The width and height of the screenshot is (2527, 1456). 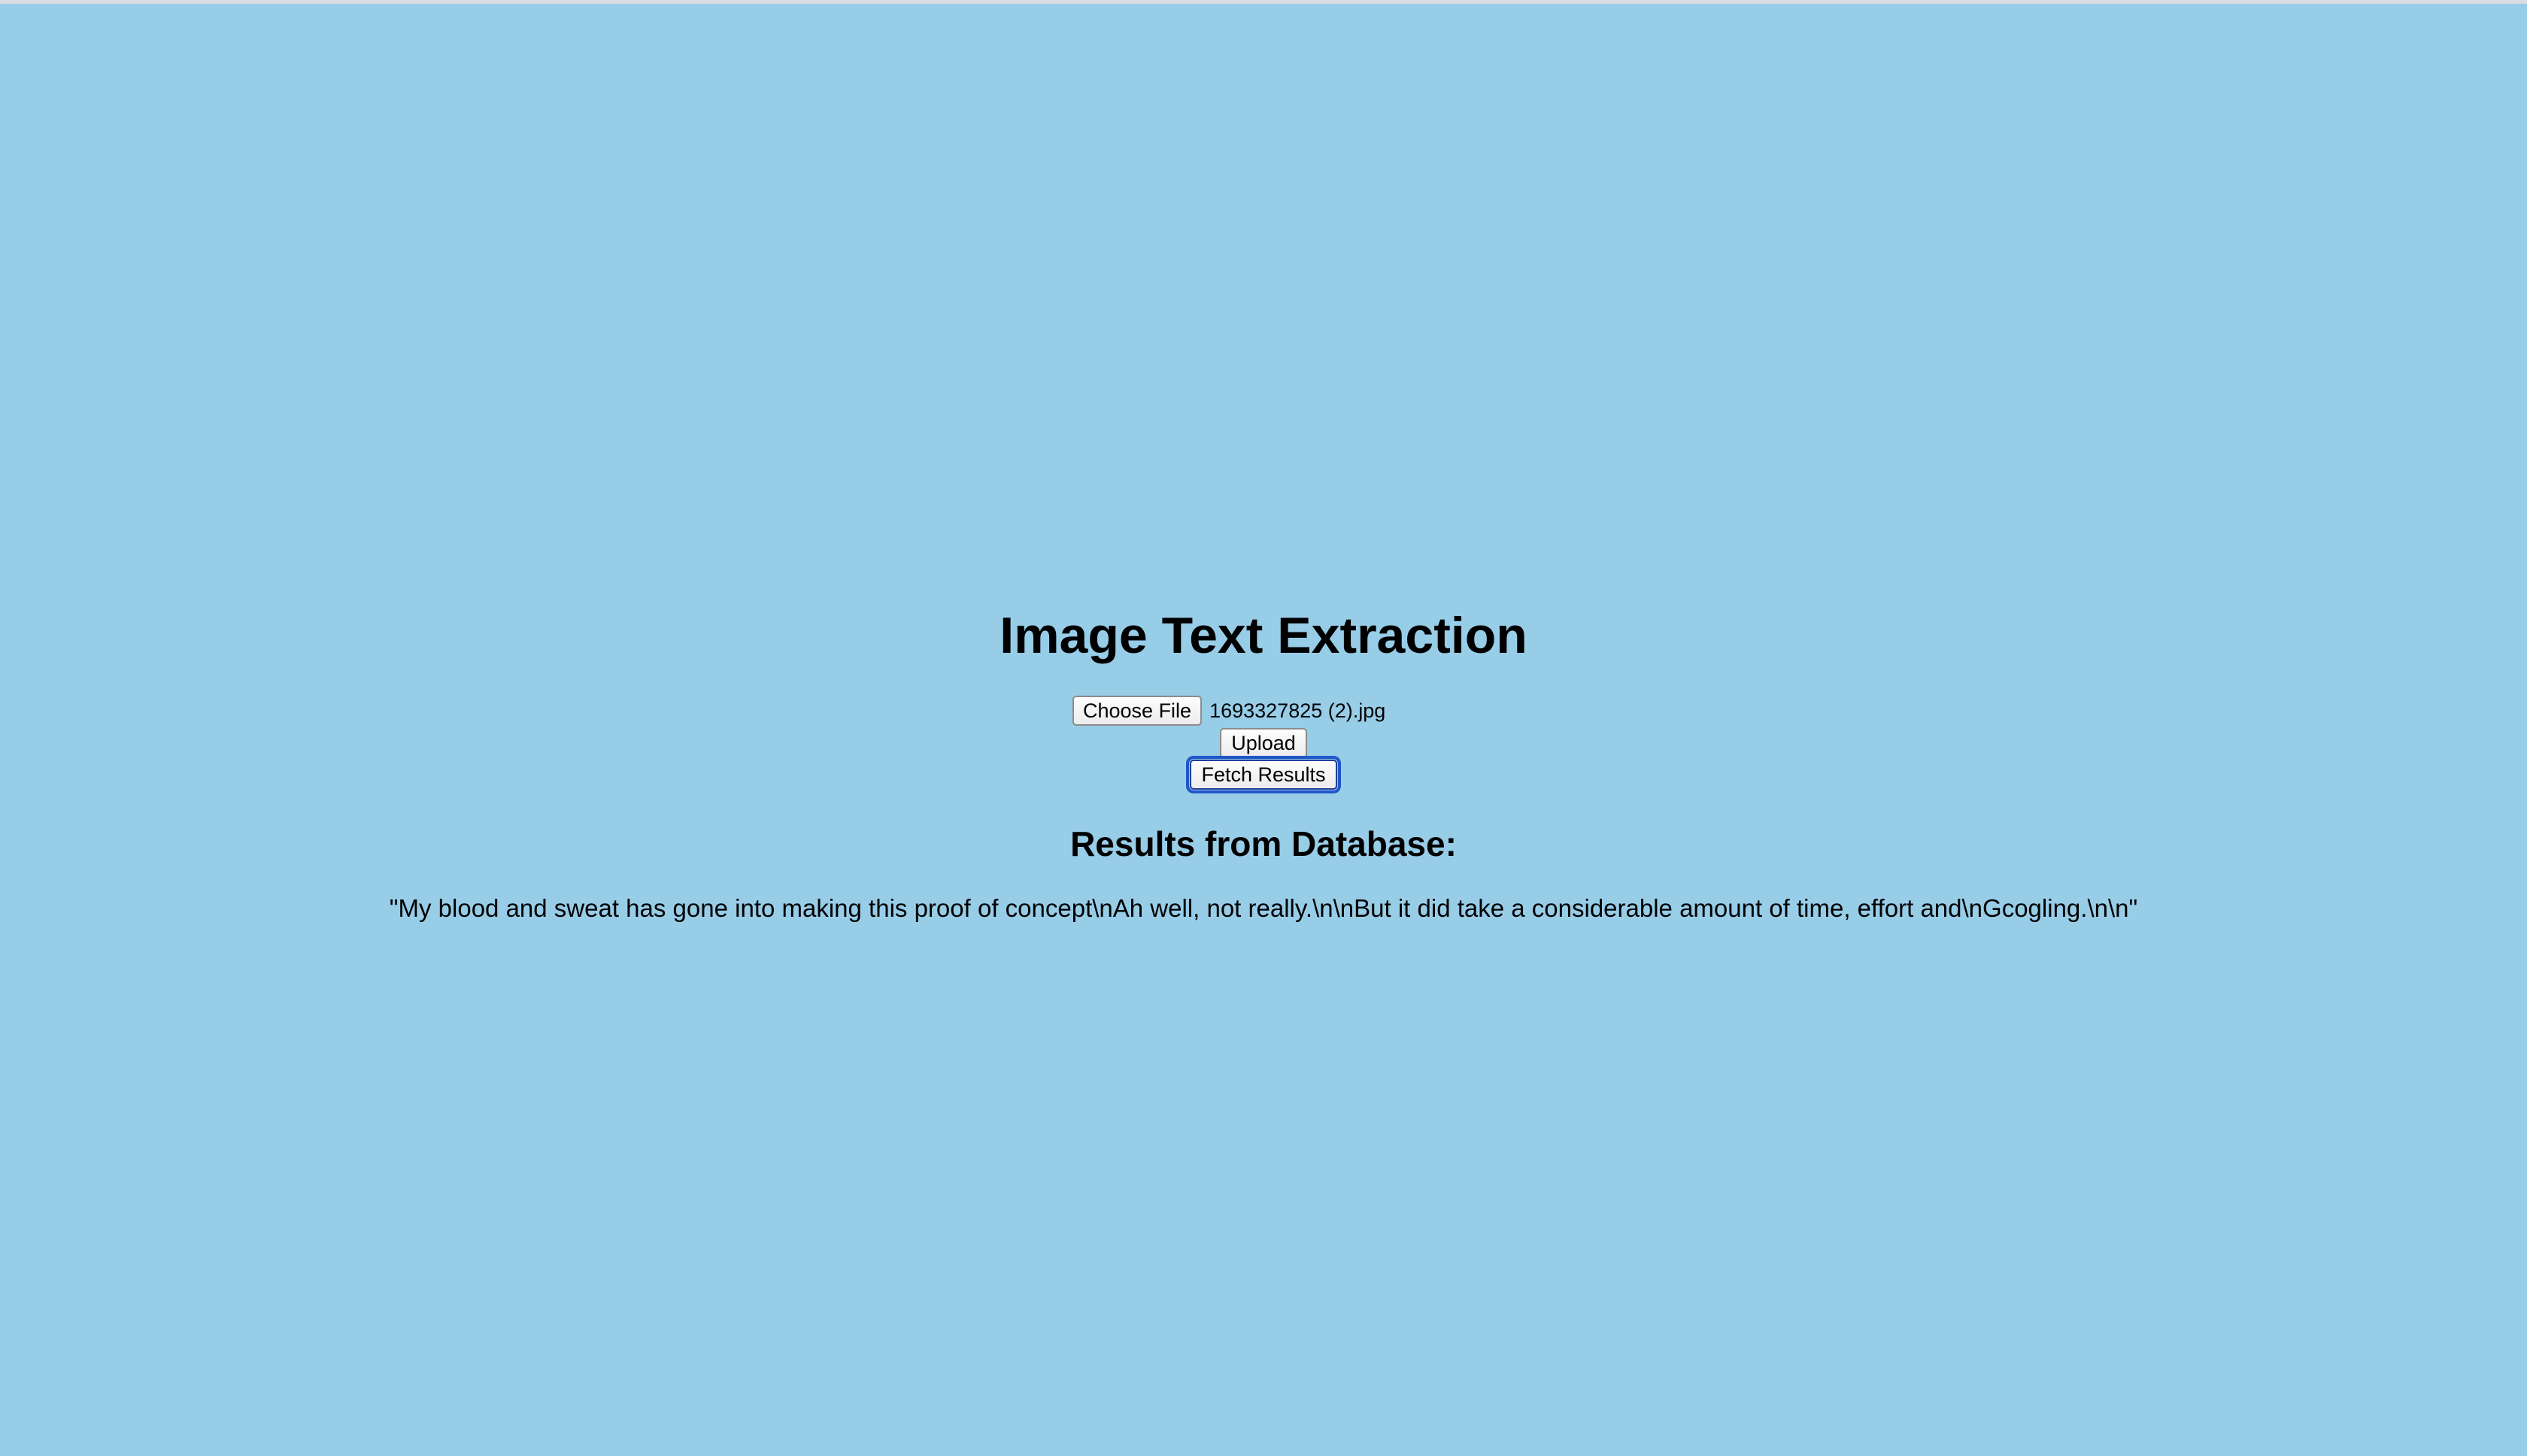 What do you see at coordinates (1263, 774) in the screenshot?
I see `fetch-results-button: Fetch Results` at bounding box center [1263, 774].